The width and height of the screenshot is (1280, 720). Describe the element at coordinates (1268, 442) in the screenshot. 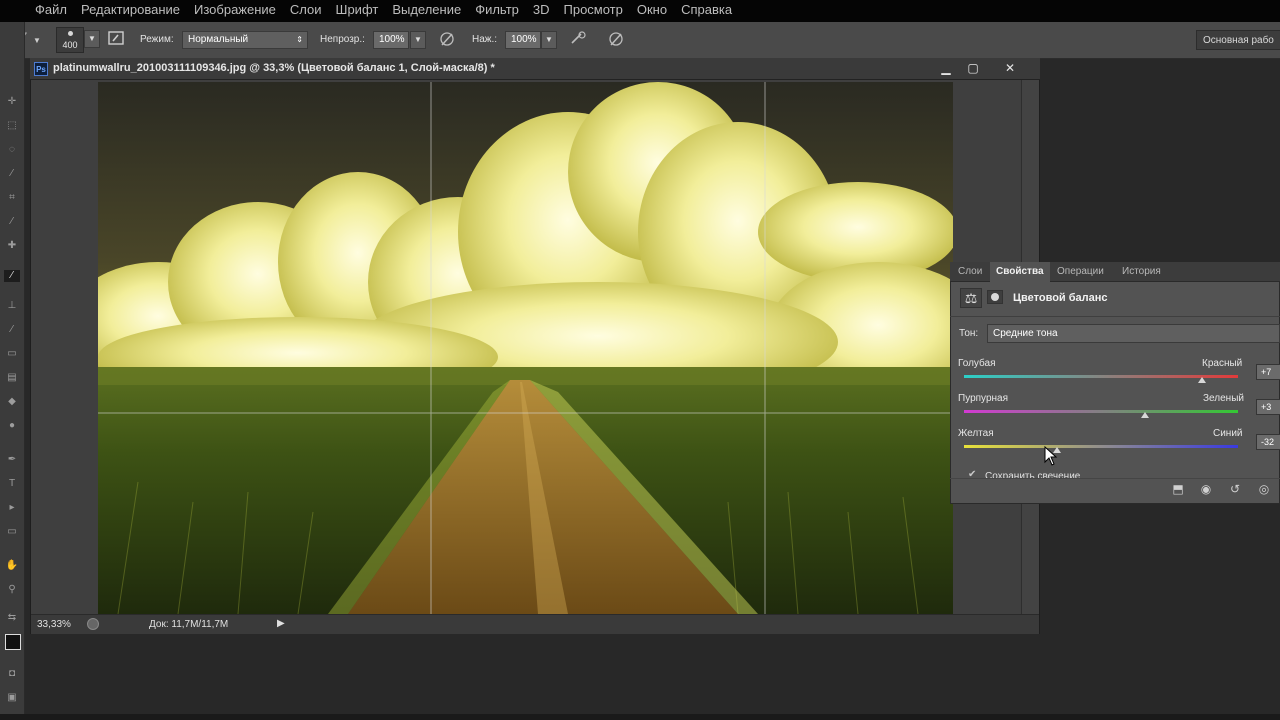

I see `yellow-blue-value: -32` at that location.